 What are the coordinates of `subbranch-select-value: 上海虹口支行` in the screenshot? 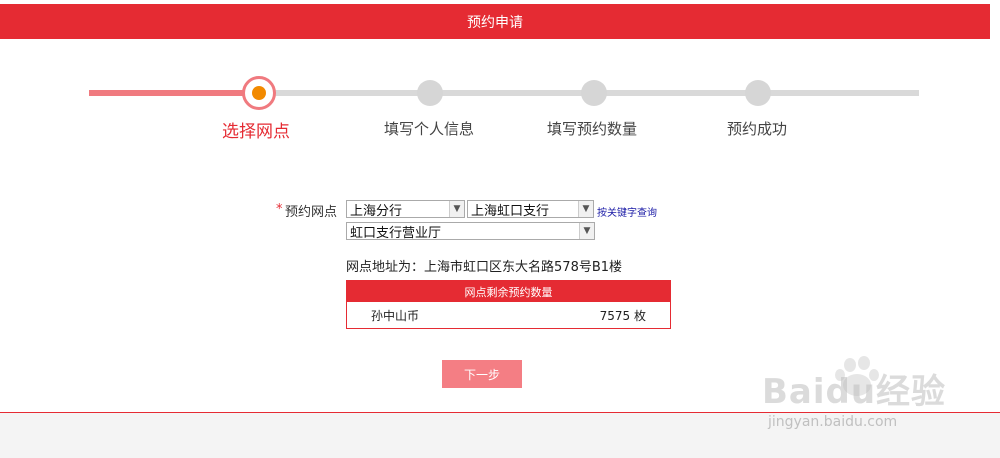 It's located at (510, 211).